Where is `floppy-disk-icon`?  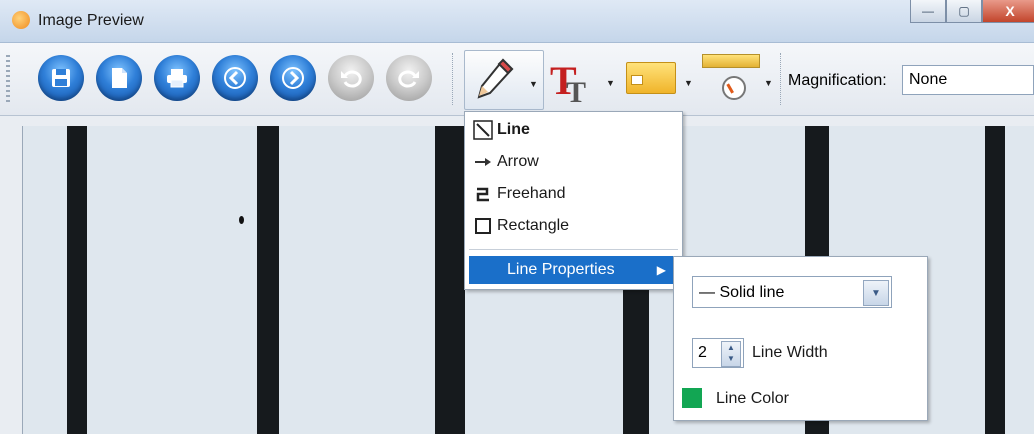
floppy-disk-icon is located at coordinates (61, 78).